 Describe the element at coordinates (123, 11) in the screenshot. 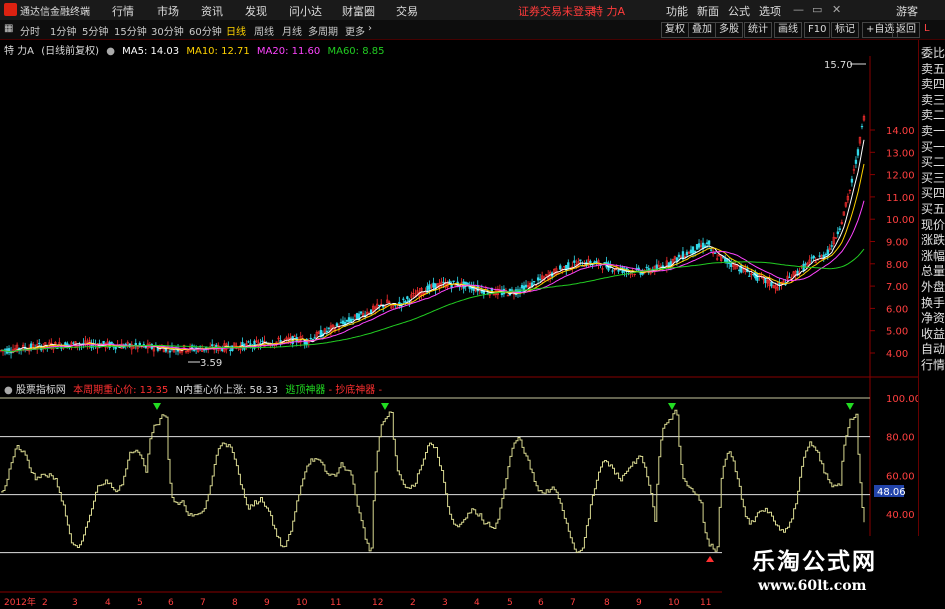

I see `menu-quotes: 行情` at that location.